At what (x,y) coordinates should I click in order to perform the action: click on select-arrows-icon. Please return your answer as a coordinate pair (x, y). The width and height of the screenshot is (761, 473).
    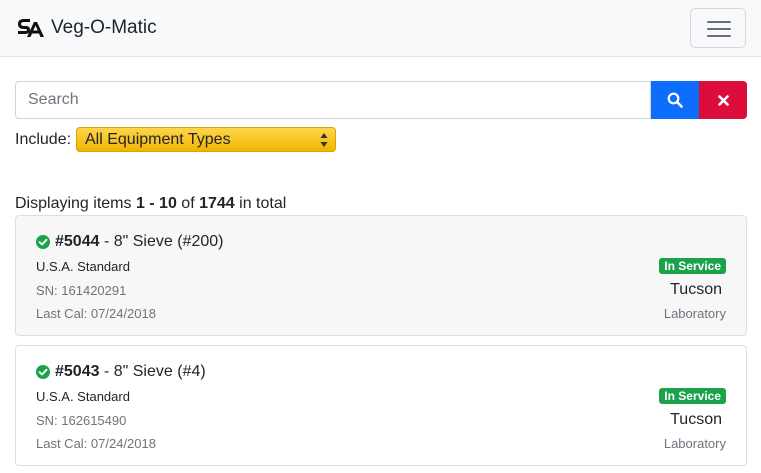
    Looking at the image, I should click on (324, 140).